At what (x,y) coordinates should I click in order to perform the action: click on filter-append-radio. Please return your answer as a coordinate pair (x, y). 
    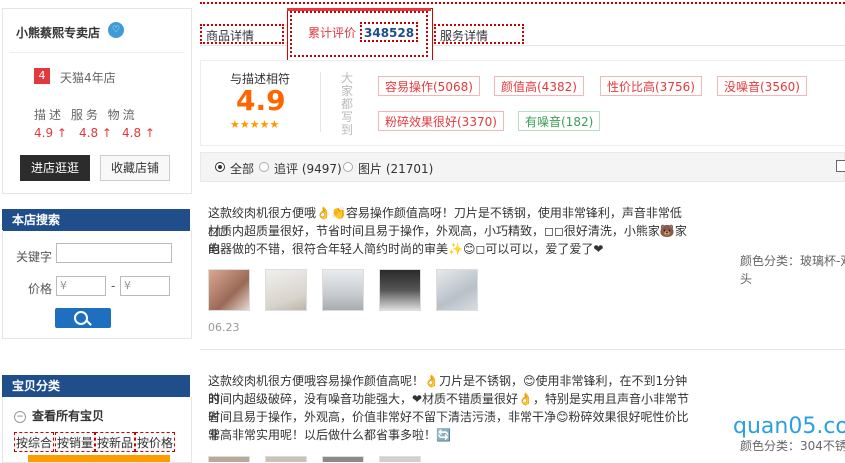
    Looking at the image, I should click on (264, 167).